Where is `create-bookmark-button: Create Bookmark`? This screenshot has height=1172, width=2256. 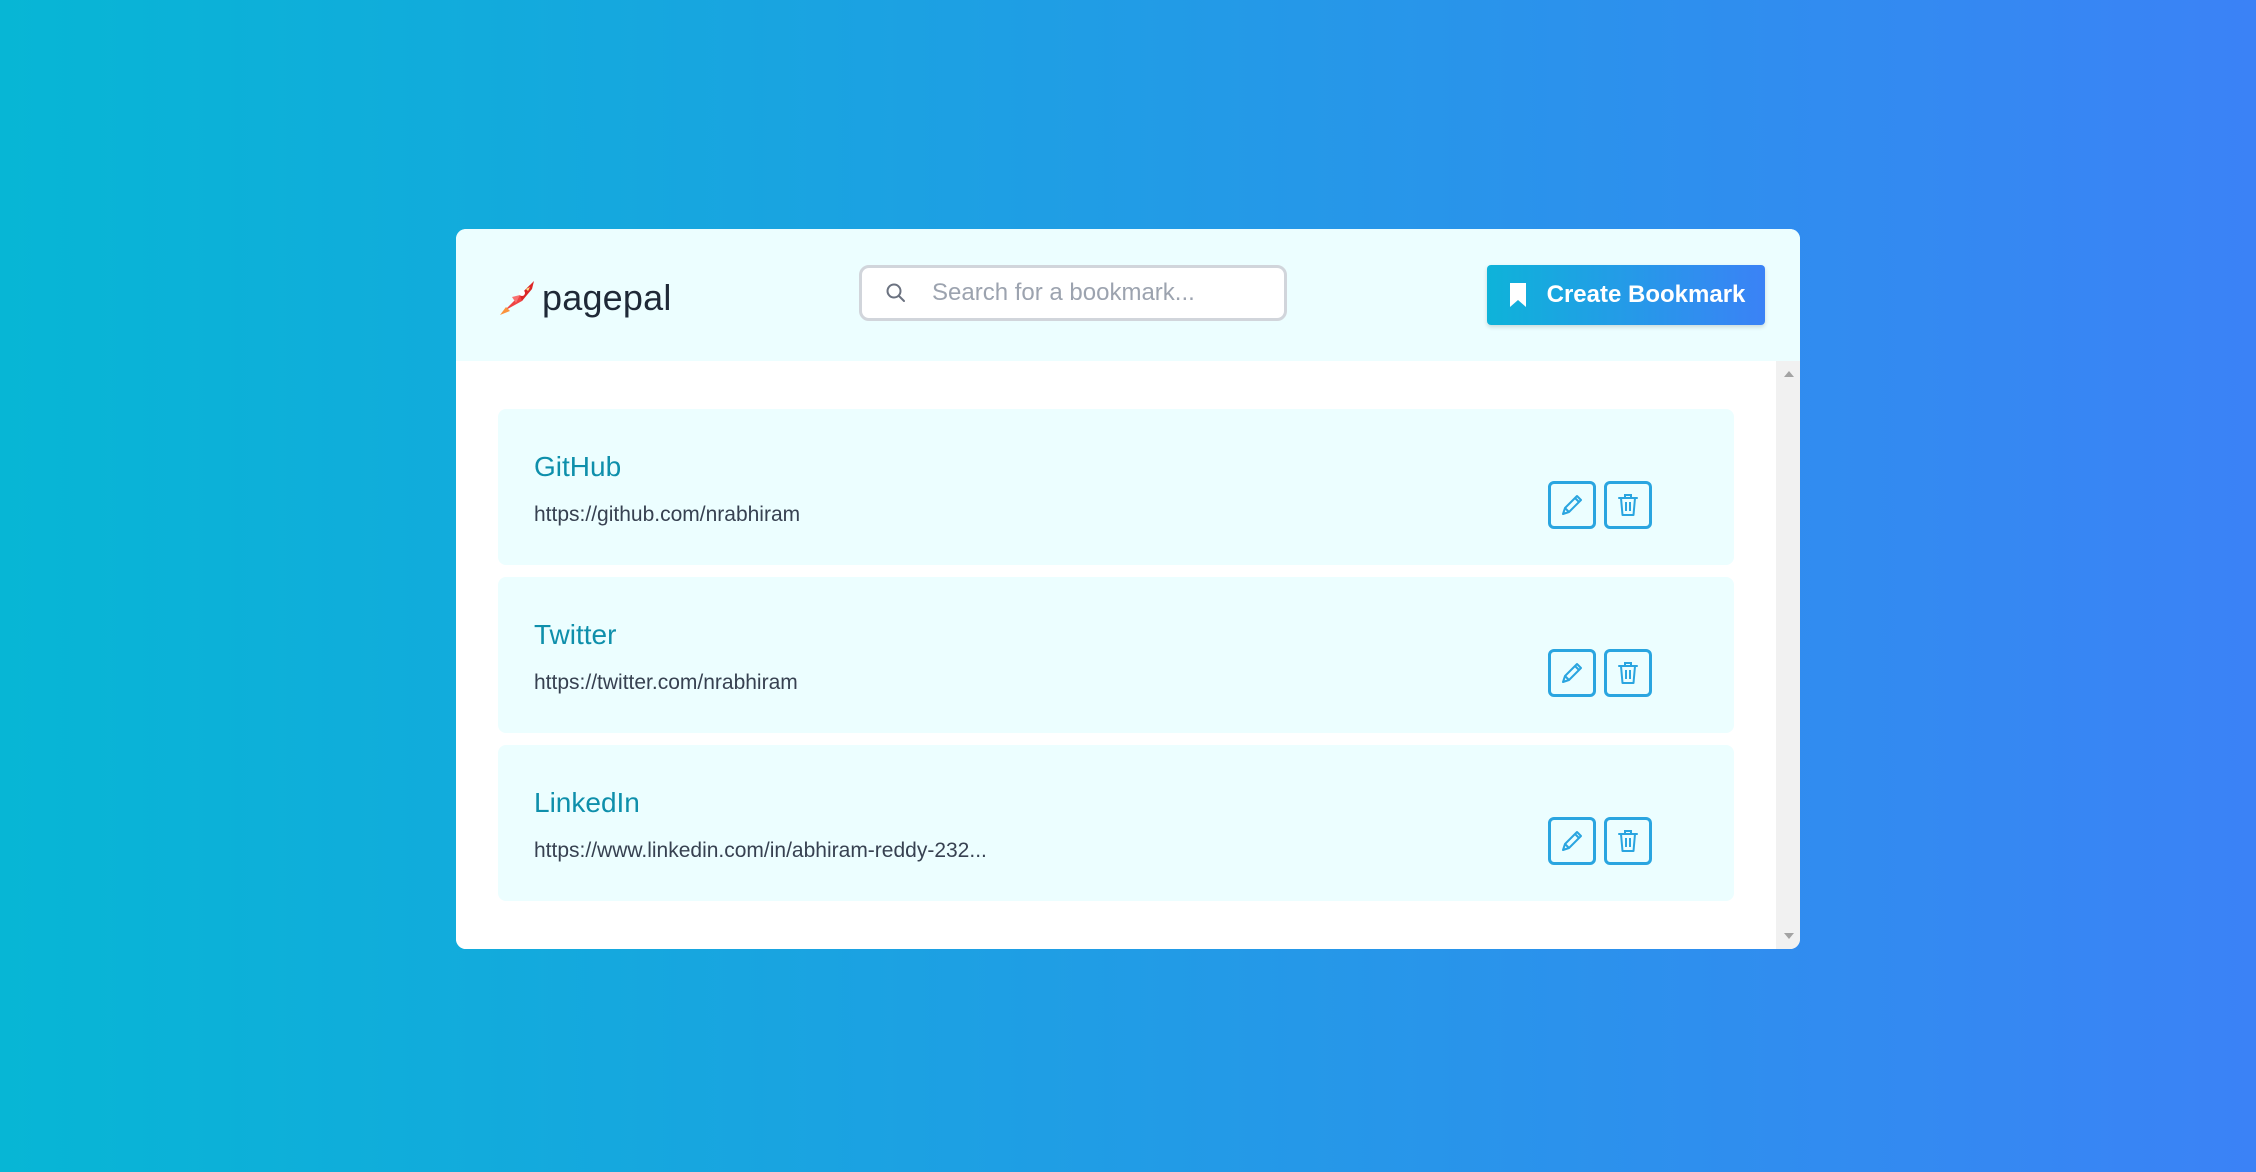
create-bookmark-button: Create Bookmark is located at coordinates (1626, 295).